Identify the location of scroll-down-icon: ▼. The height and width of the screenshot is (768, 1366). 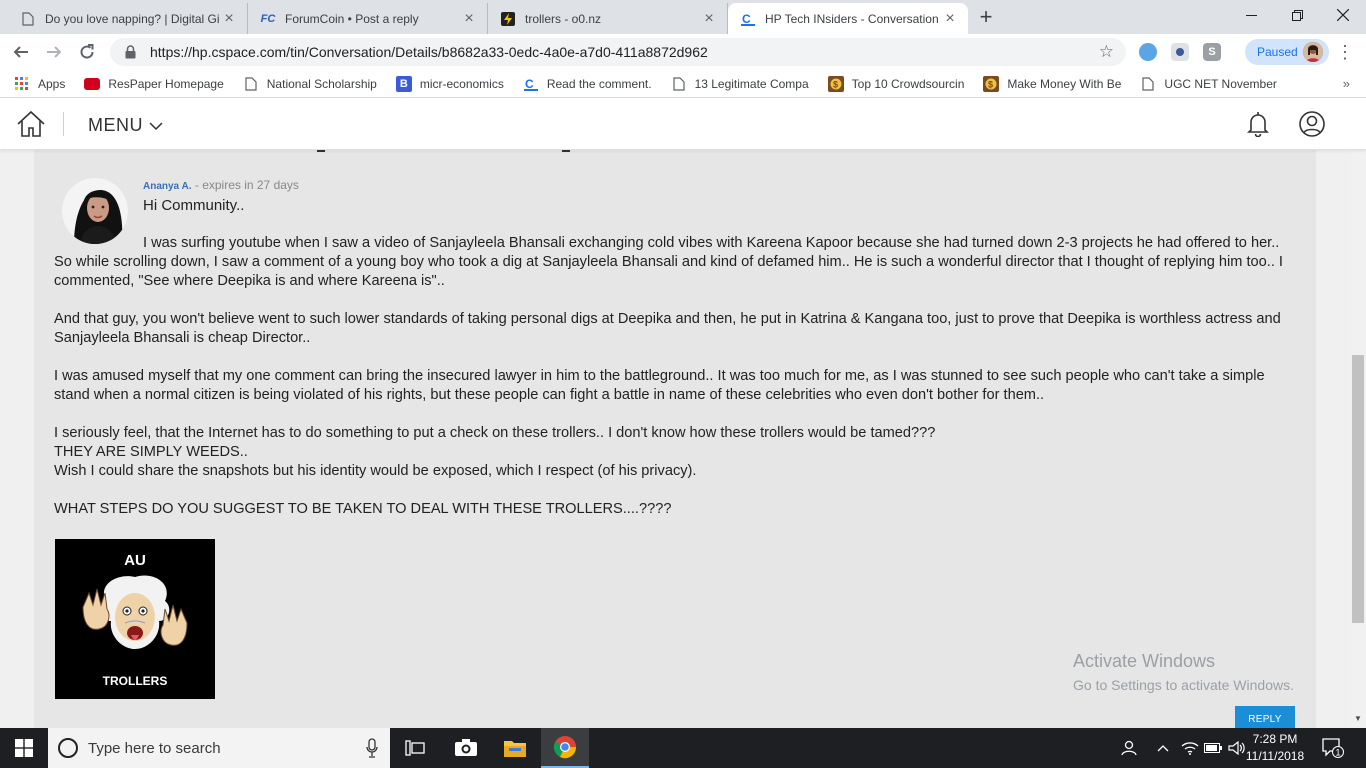
(1358, 718).